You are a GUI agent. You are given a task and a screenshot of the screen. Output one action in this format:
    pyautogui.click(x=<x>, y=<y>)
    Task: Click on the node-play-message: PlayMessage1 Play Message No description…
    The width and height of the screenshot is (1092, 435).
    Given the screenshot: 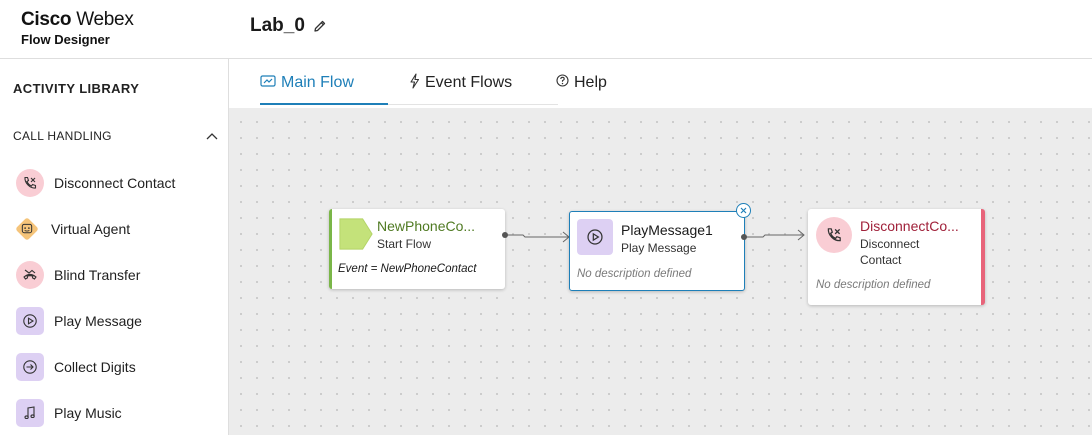 What is the action you would take?
    pyautogui.click(x=657, y=251)
    